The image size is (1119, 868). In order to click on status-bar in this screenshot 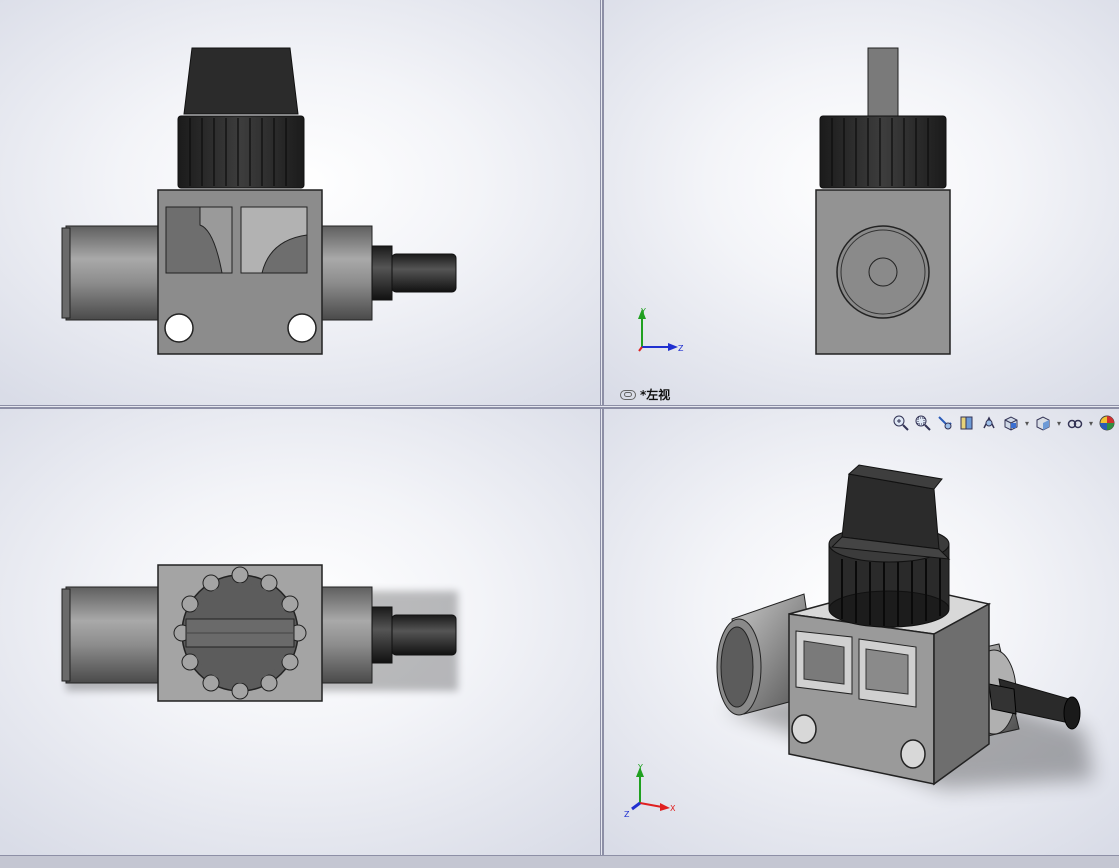, I will do `click(559, 861)`.